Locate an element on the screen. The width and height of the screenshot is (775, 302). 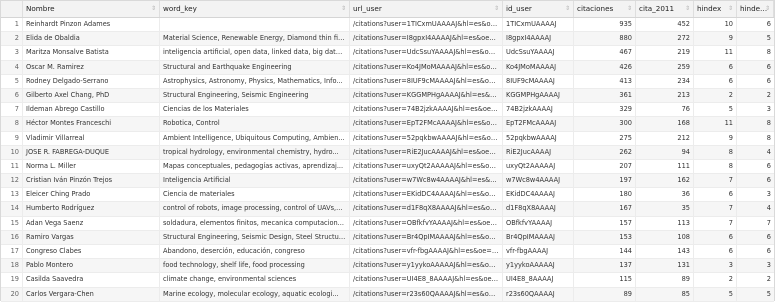
cell-cita-2011: 219 is located at coordinates (665, 53).